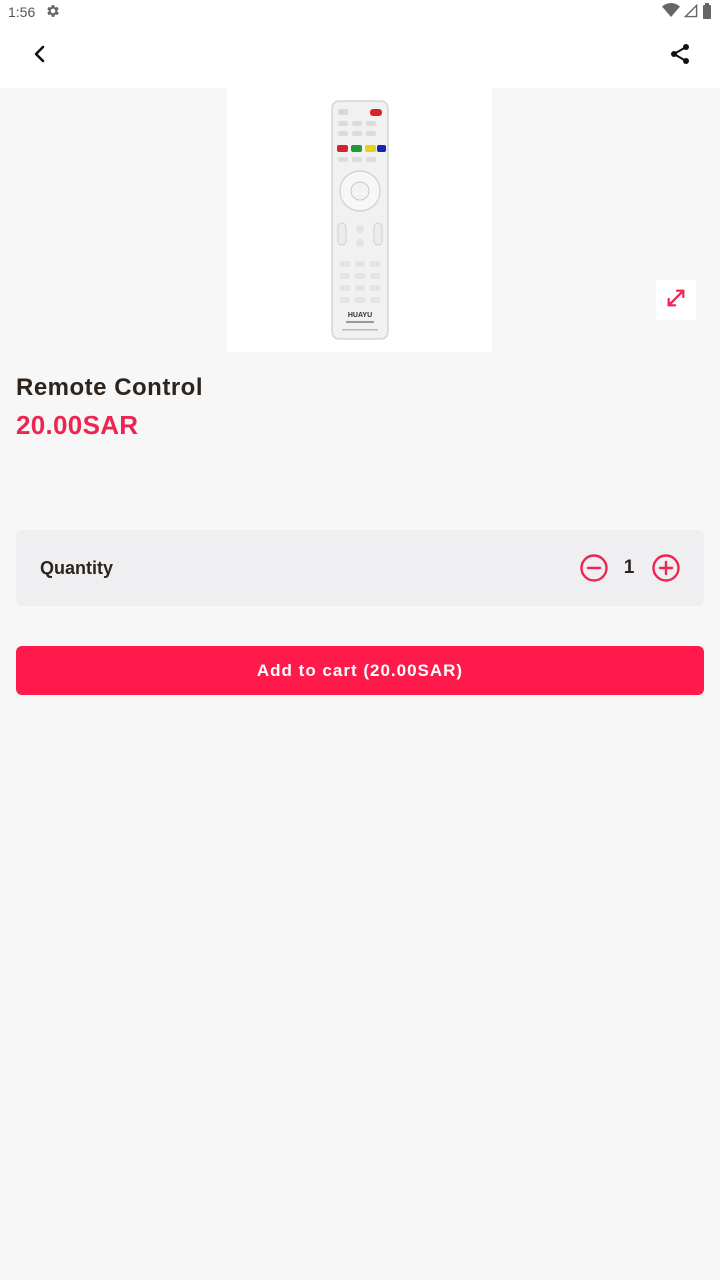  I want to click on share-icon, so click(680, 56).